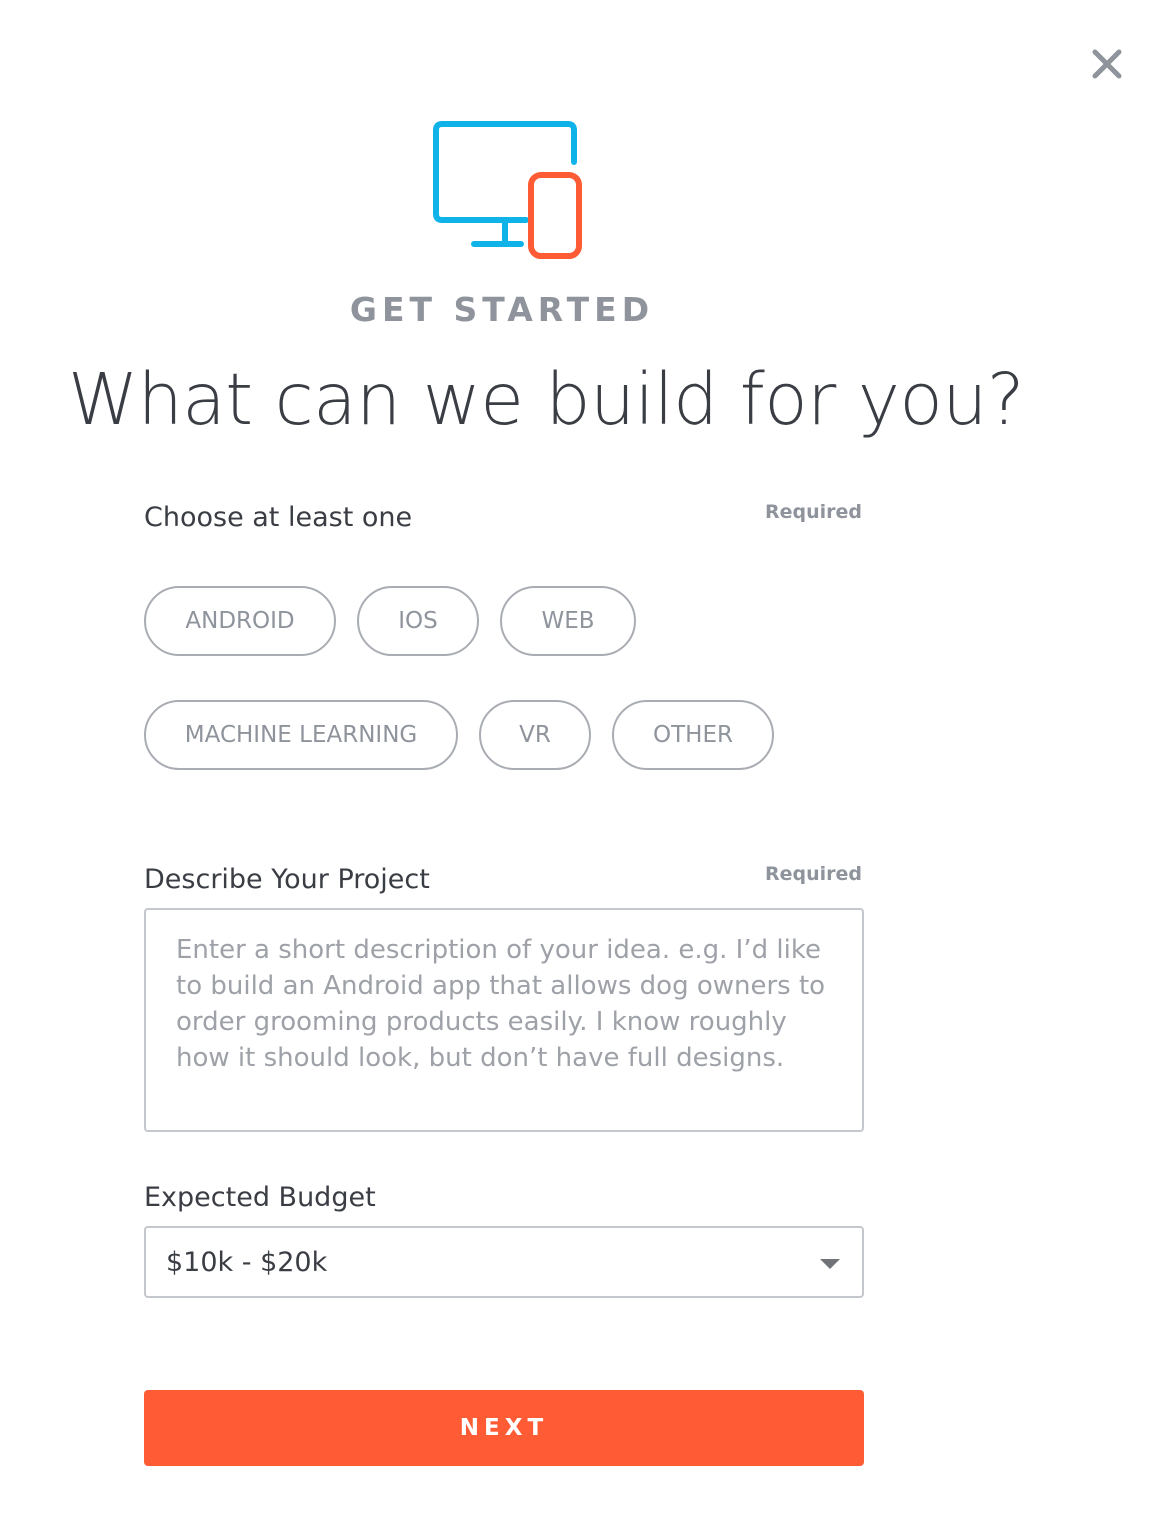  I want to click on platforms-required-label: Required, so click(813, 512).